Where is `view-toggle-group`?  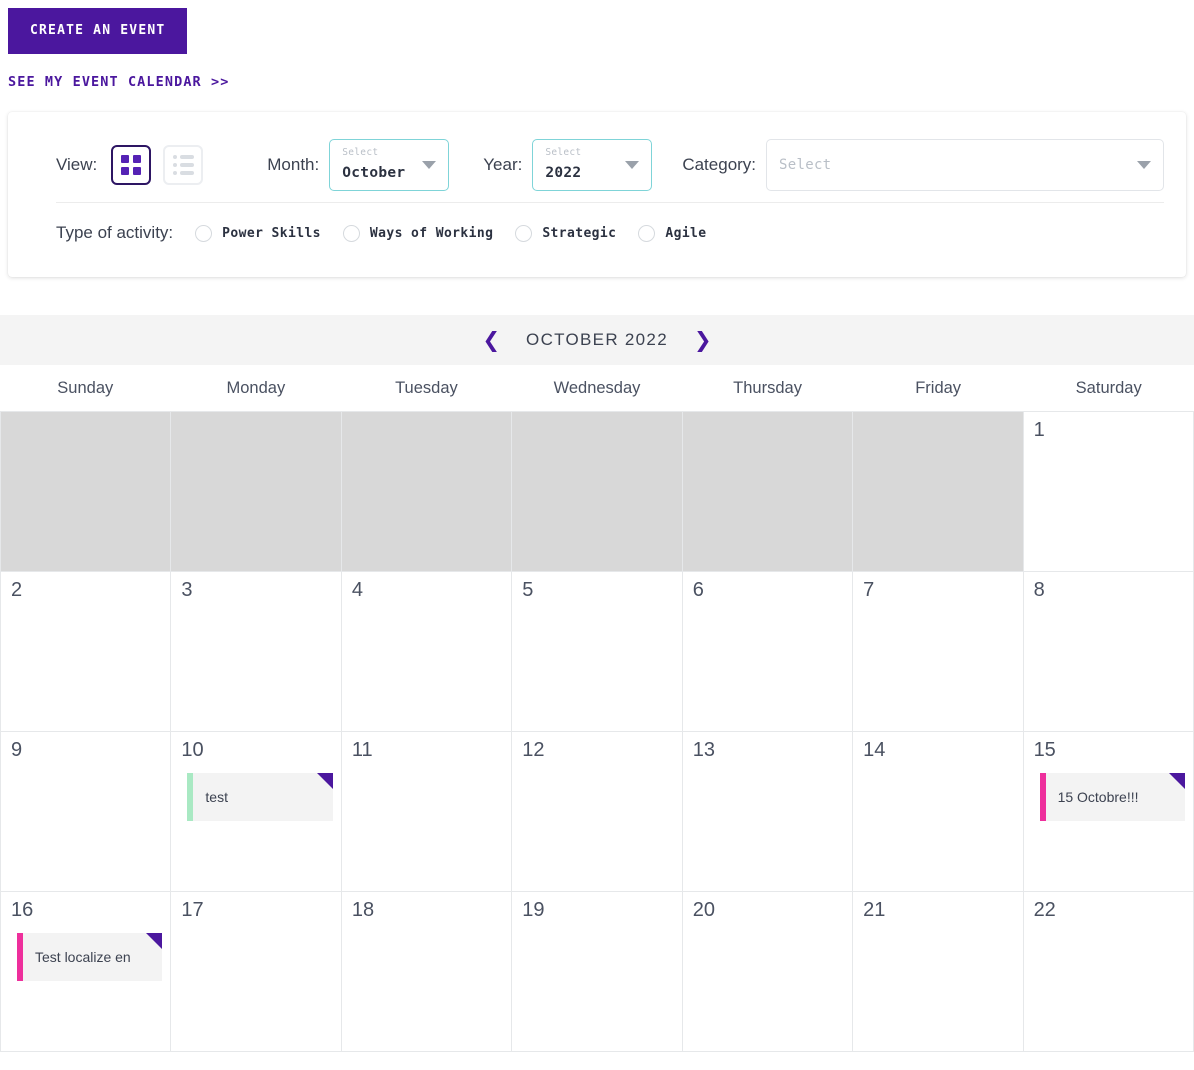 view-toggle-group is located at coordinates (157, 165).